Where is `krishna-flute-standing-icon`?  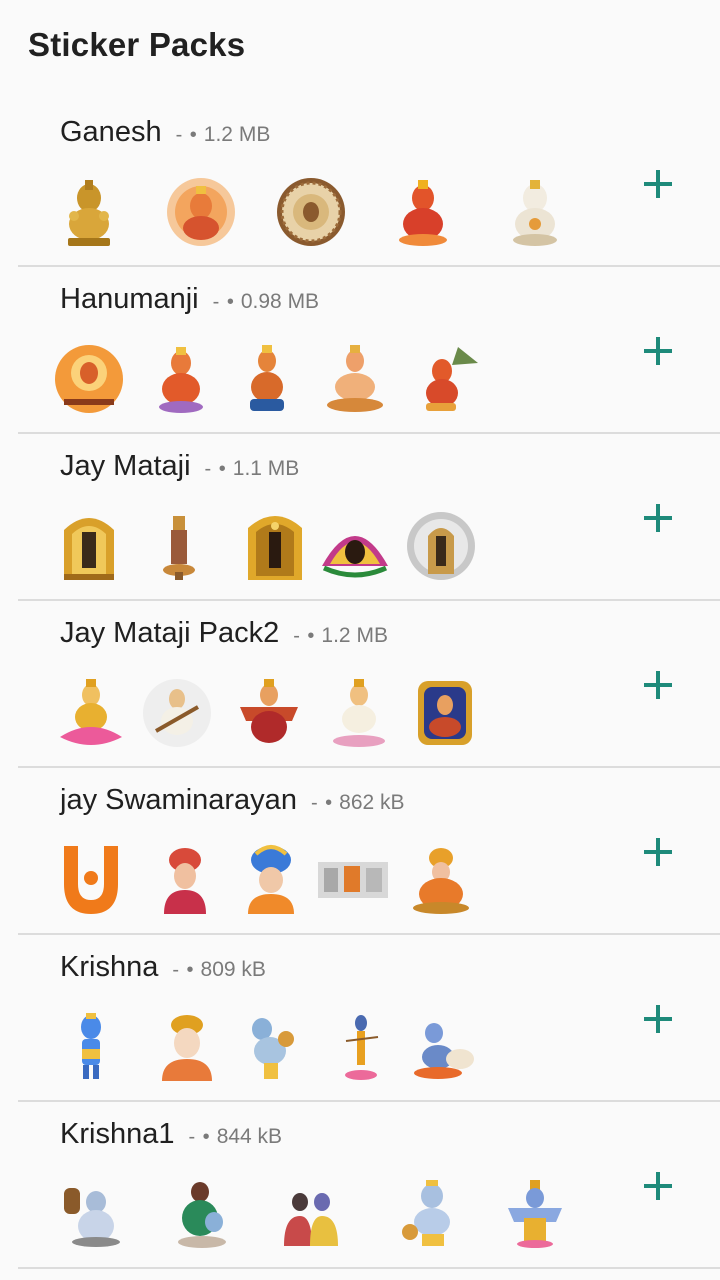
krishna-flute-standing-icon is located at coordinates (362, 1047).